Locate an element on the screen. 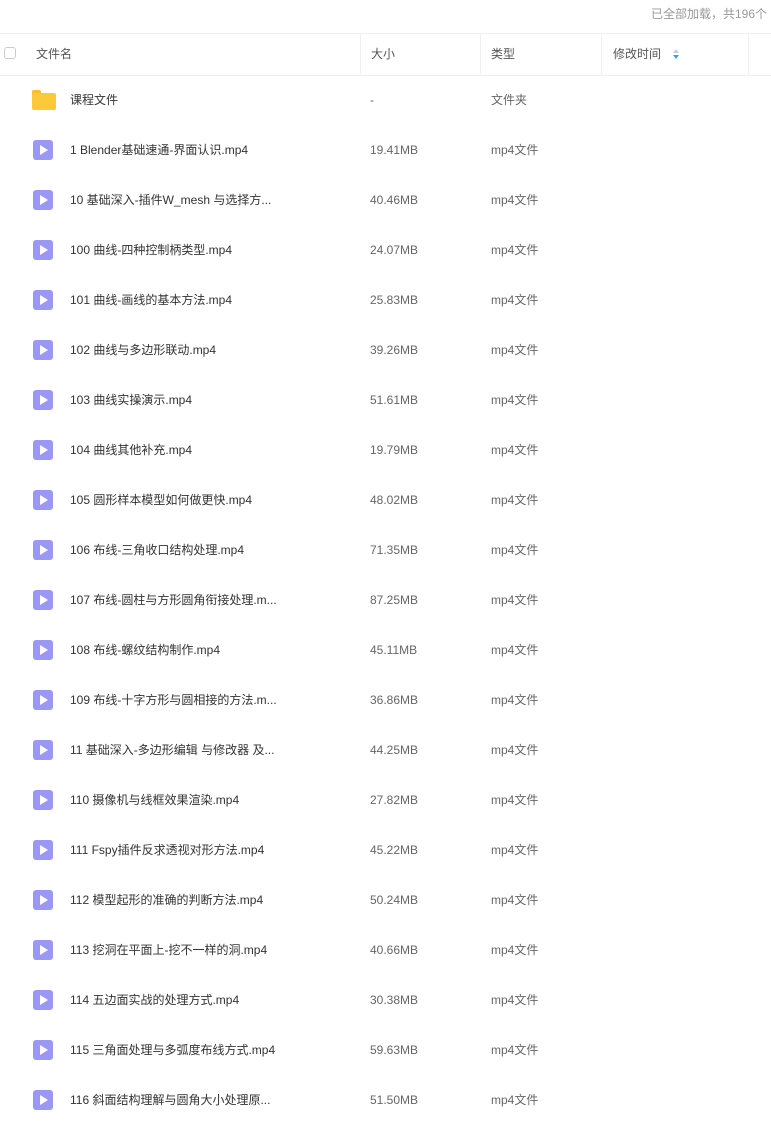  file-size: 44.25MB is located at coordinates (394, 750).